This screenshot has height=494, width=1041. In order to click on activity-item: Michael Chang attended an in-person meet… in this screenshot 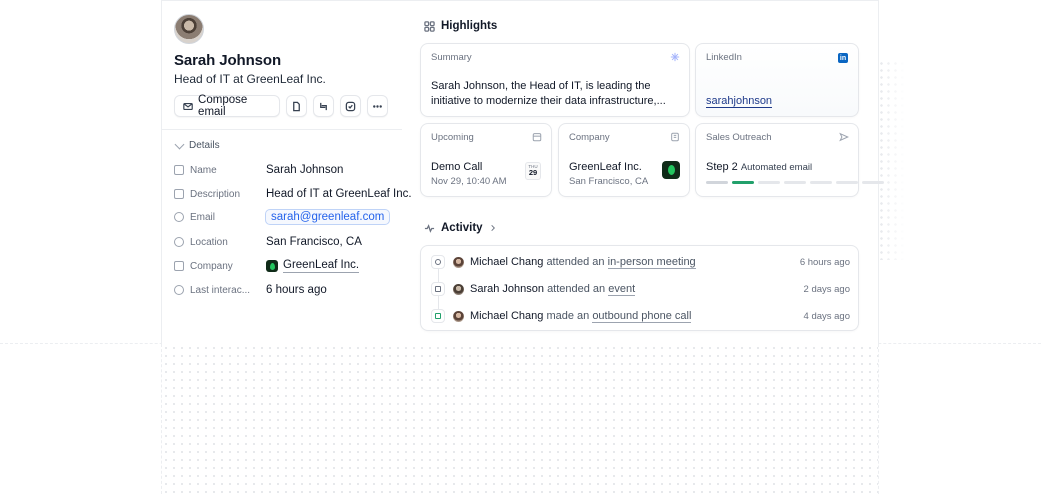, I will do `click(640, 262)`.